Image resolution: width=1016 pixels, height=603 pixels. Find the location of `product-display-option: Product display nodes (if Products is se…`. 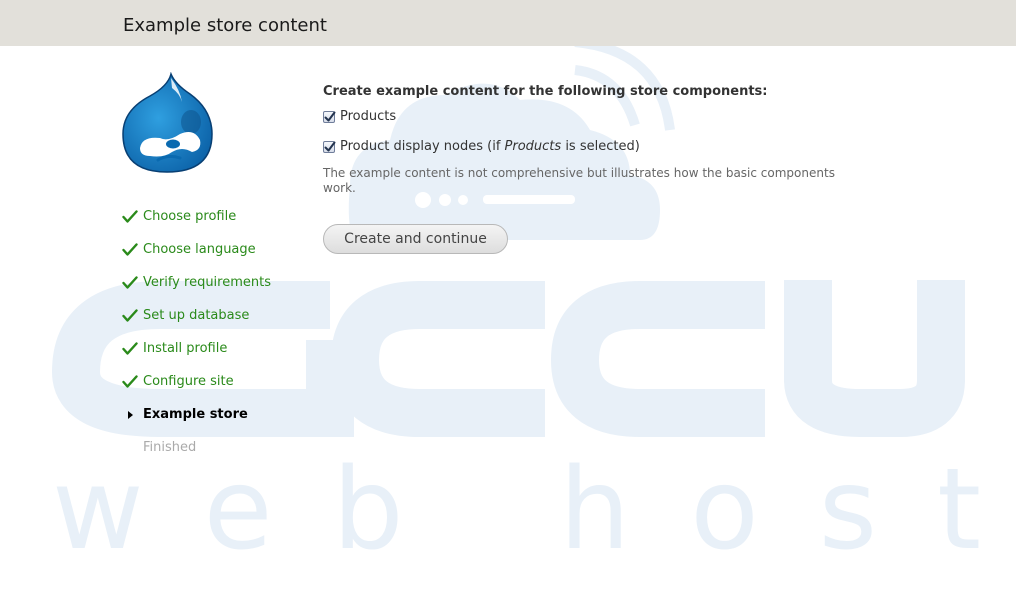

product-display-option: Product display nodes (if Products is se… is located at coordinates (481, 147).